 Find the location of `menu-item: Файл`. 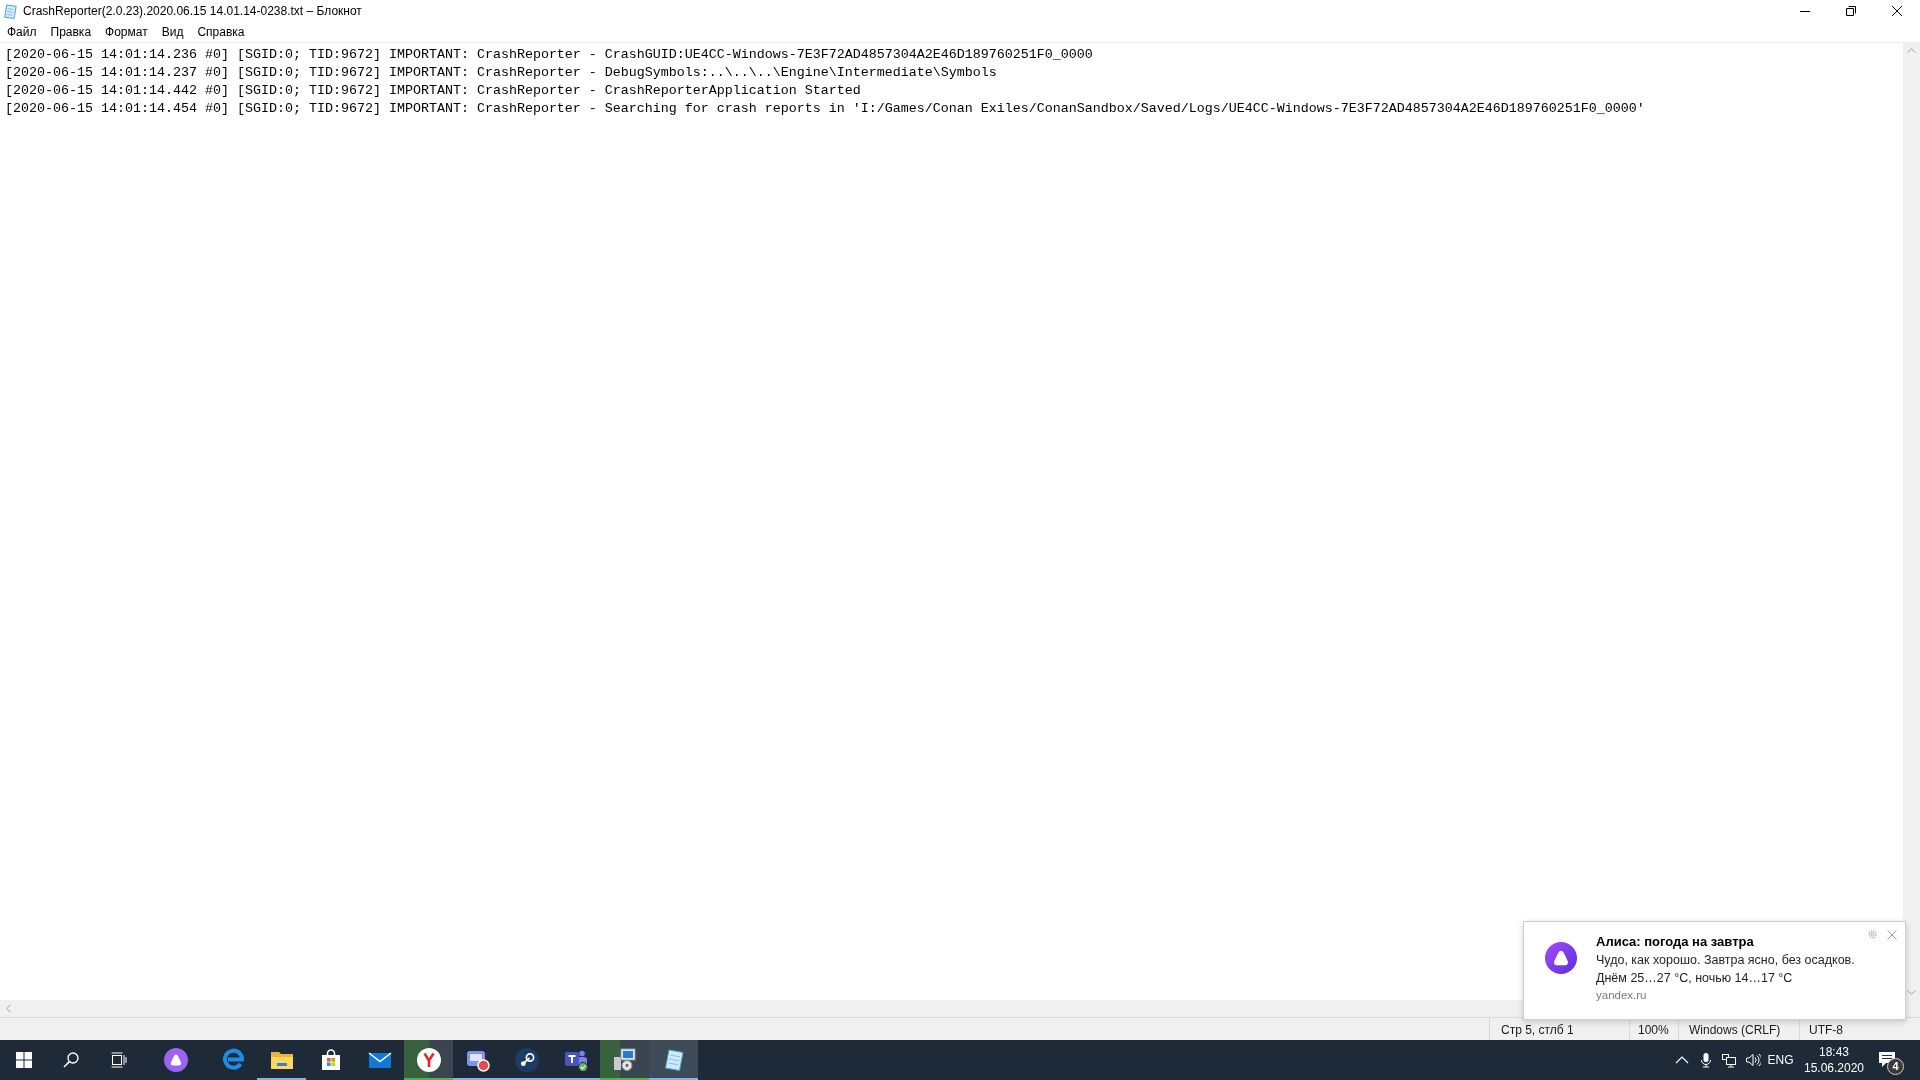

menu-item: Файл is located at coordinates (22, 32).